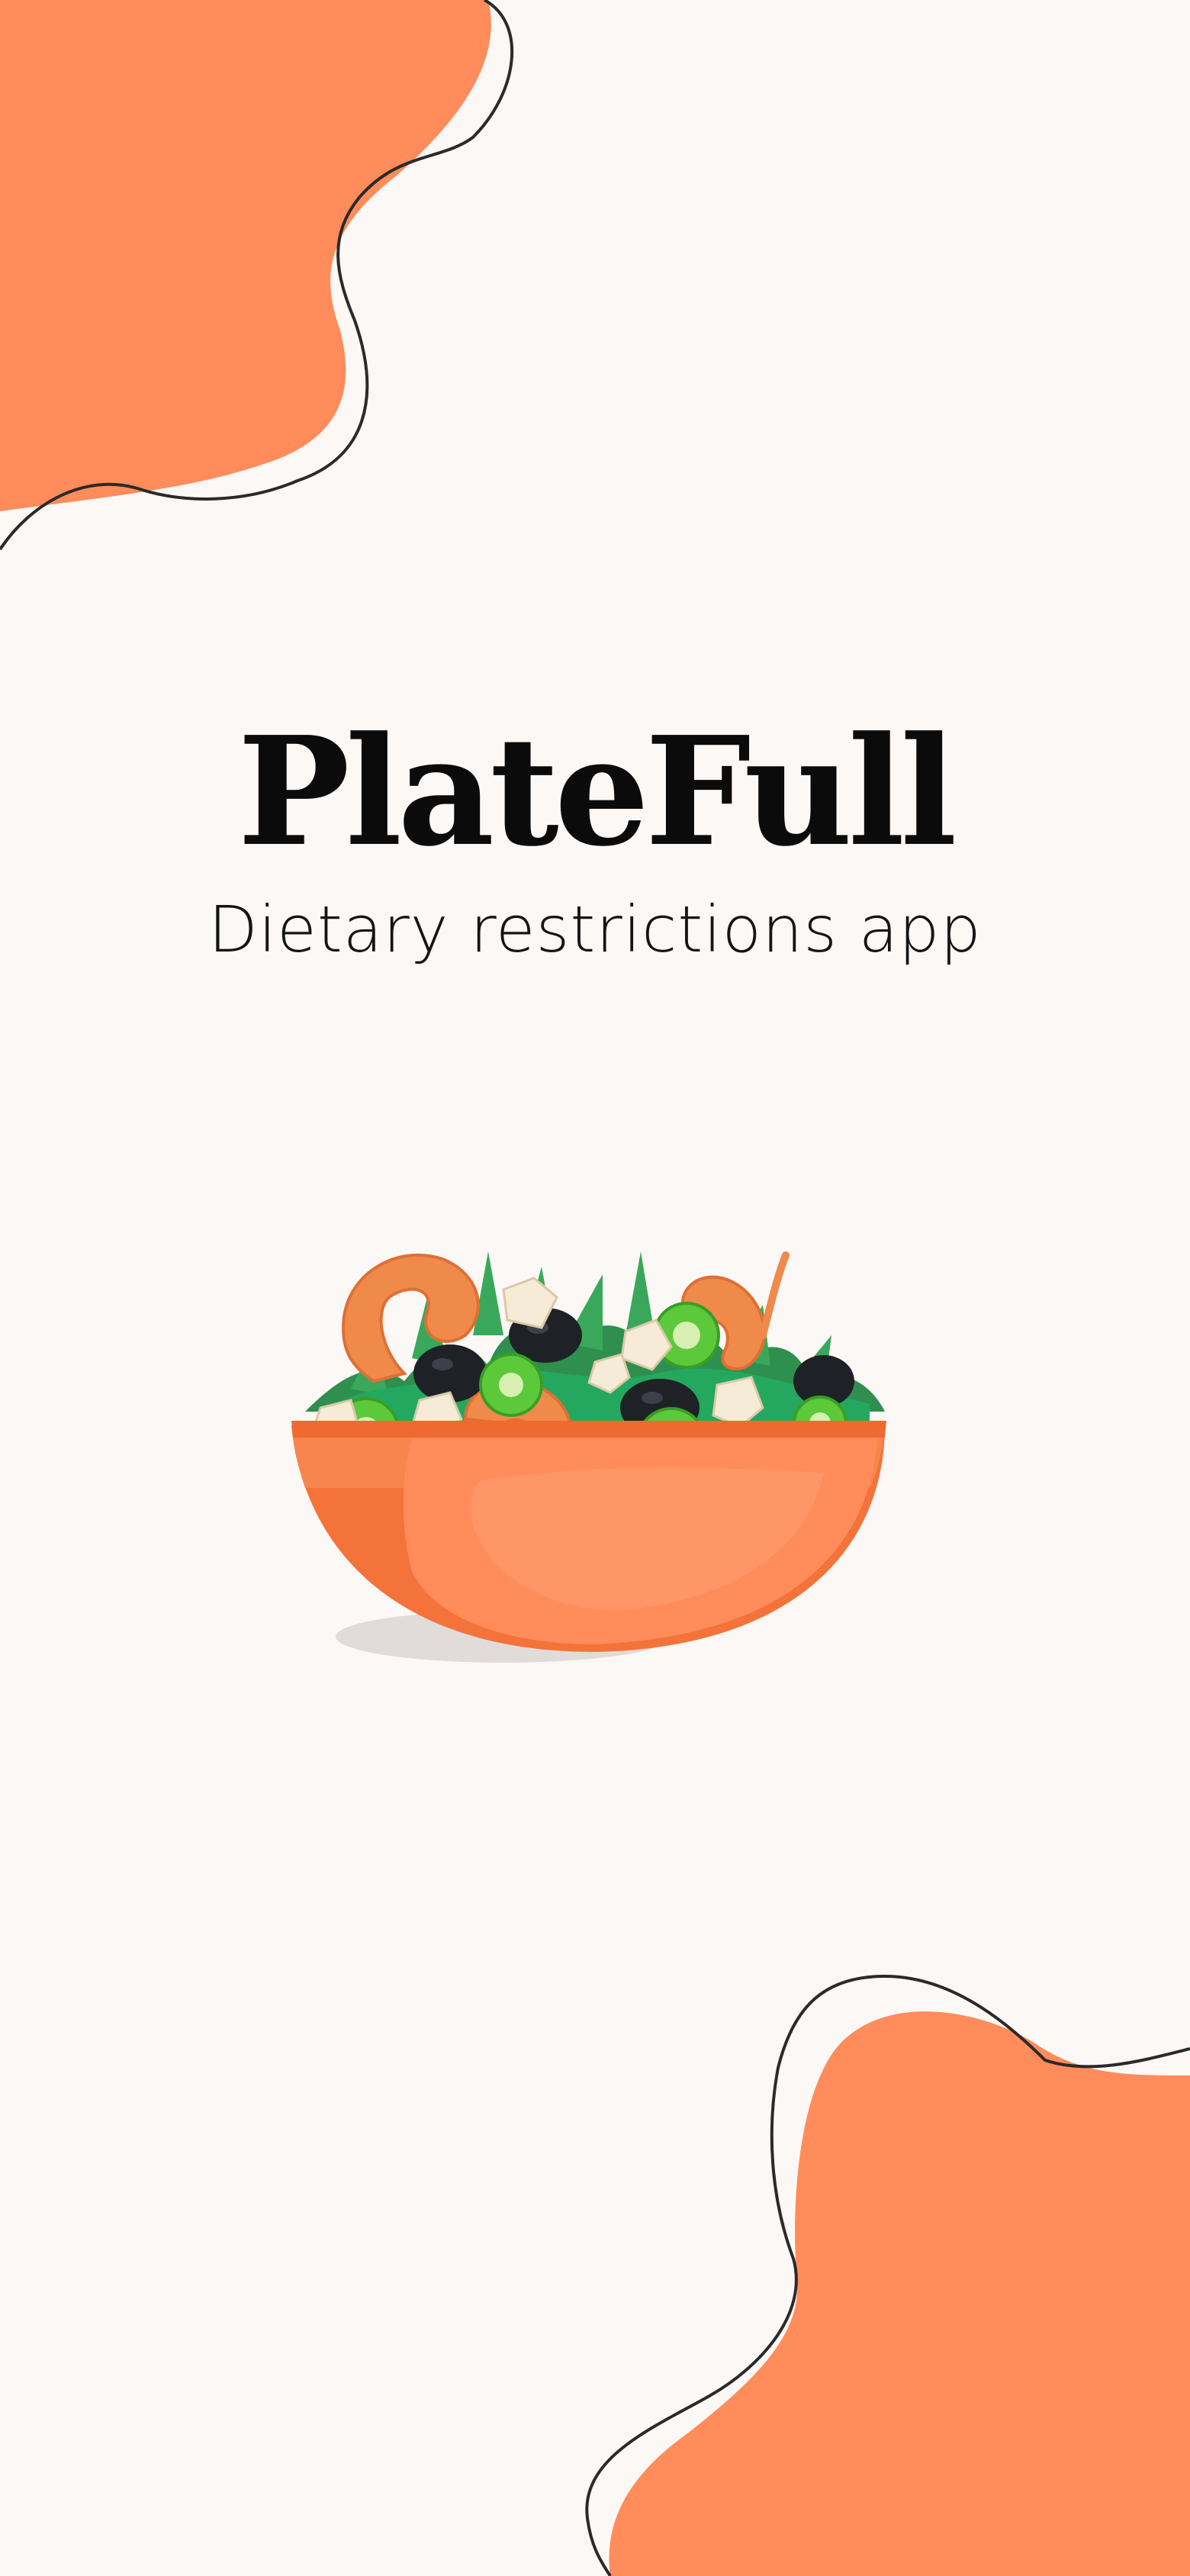  I want to click on app-subtitle: Dietary restrictions app, so click(595, 929).